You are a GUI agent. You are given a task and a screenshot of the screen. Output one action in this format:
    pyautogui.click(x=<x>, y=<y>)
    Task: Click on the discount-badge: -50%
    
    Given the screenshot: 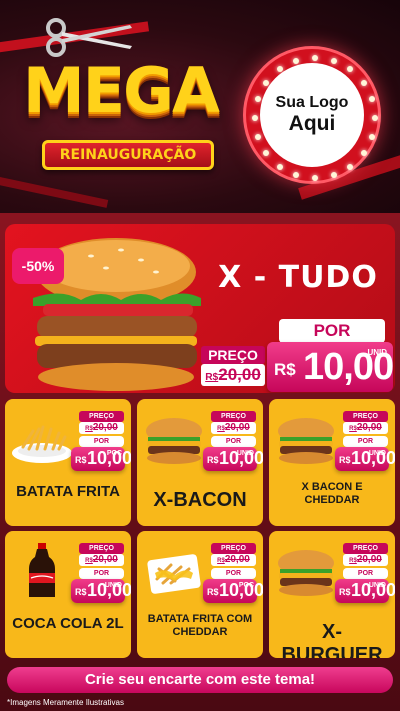 What is the action you would take?
    pyautogui.click(x=38, y=266)
    